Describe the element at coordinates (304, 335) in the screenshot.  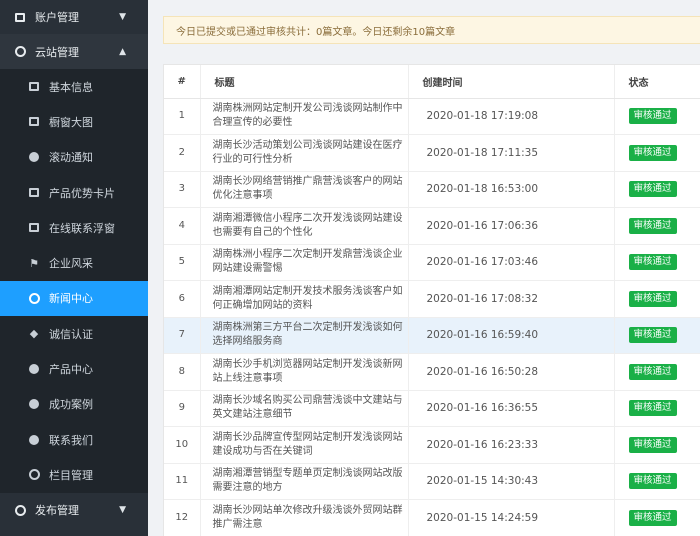
I see `article-title: 湖南株洲第三方平台二次定制开发浅谈如何选择网络服务商` at that location.